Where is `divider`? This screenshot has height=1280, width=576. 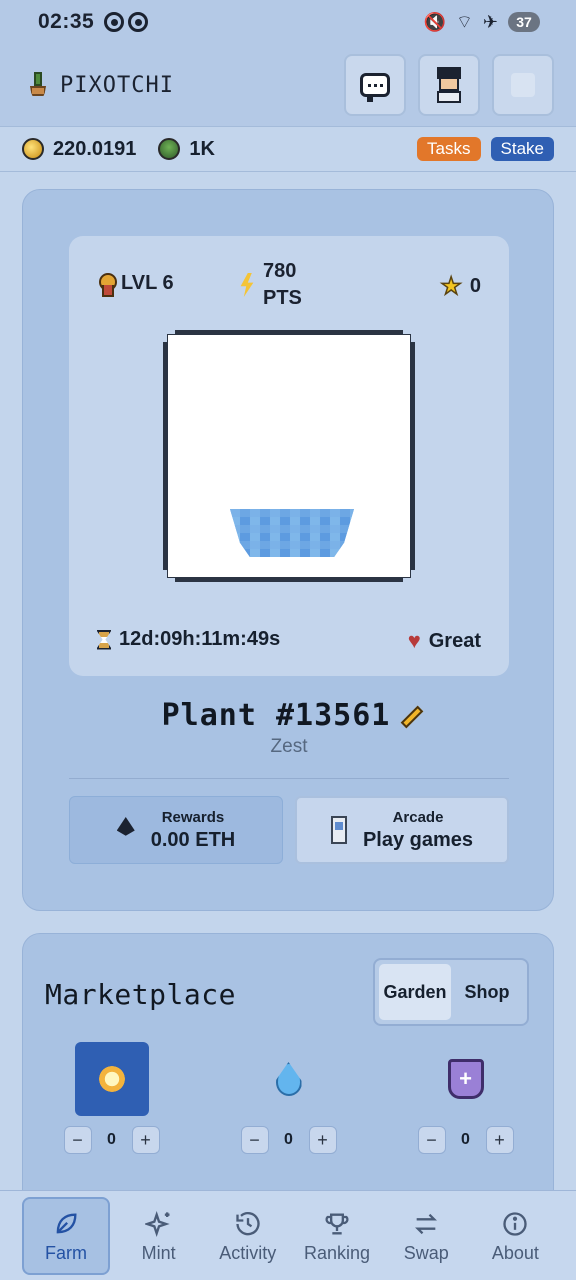
divider is located at coordinates (289, 778).